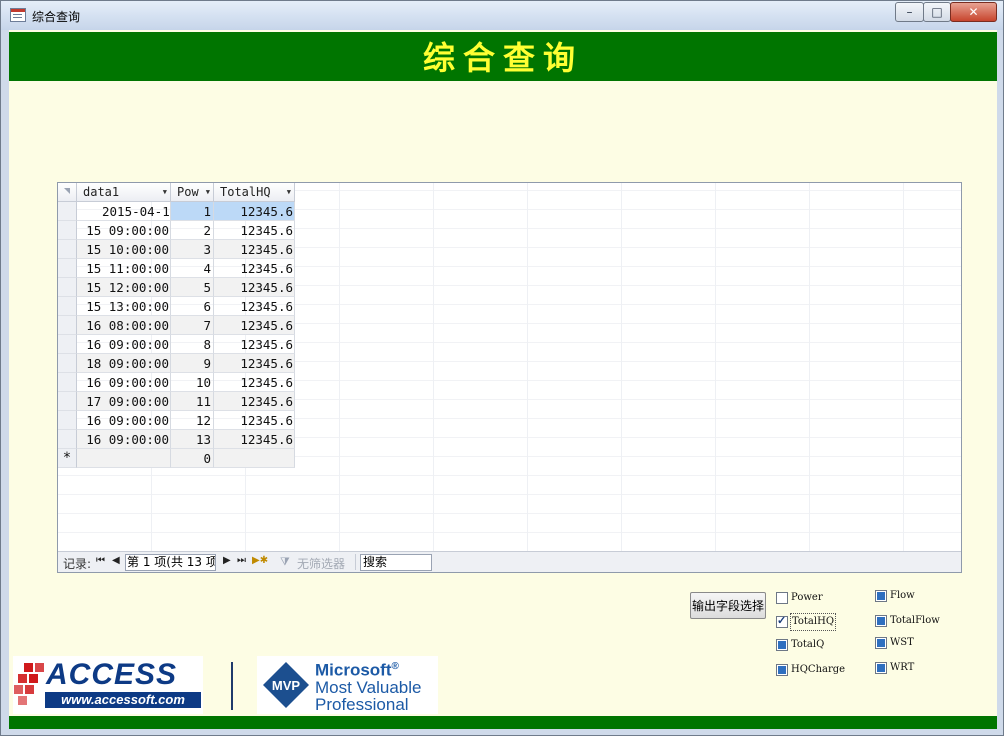 Image resolution: width=1004 pixels, height=736 pixels. I want to click on cell-pow: 1, so click(192, 211).